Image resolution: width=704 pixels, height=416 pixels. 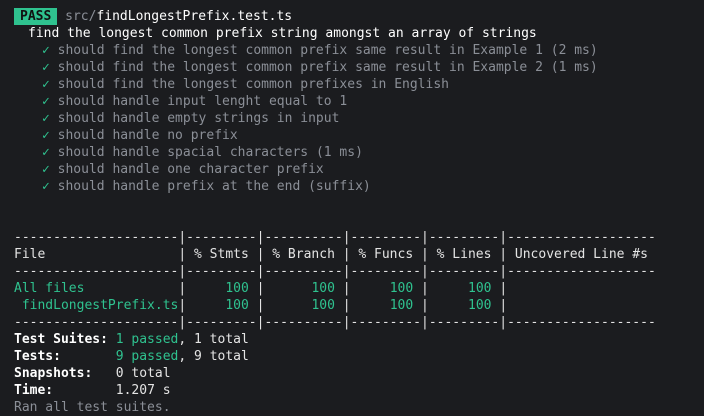 What do you see at coordinates (96, 305) in the screenshot?
I see `coverage-cell-file: findLongestPrefix.ts` at bounding box center [96, 305].